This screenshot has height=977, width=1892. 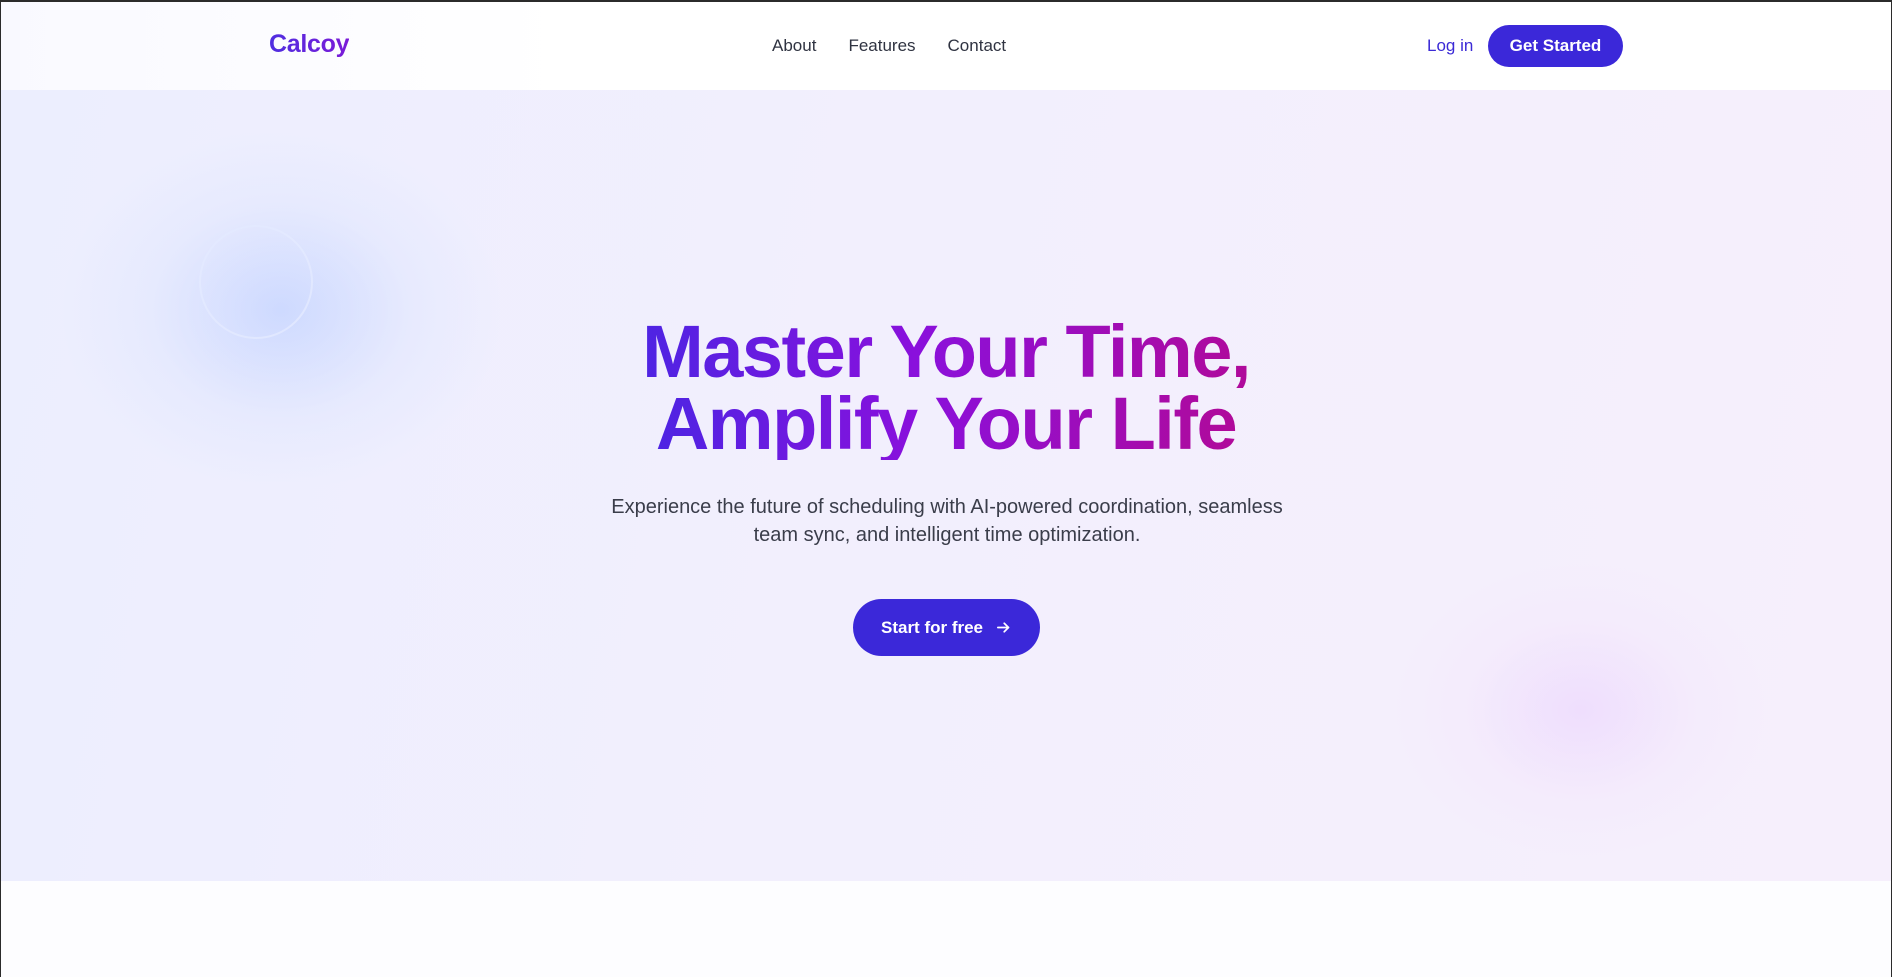 What do you see at coordinates (881, 46) in the screenshot?
I see `nav-link-features: Features` at bounding box center [881, 46].